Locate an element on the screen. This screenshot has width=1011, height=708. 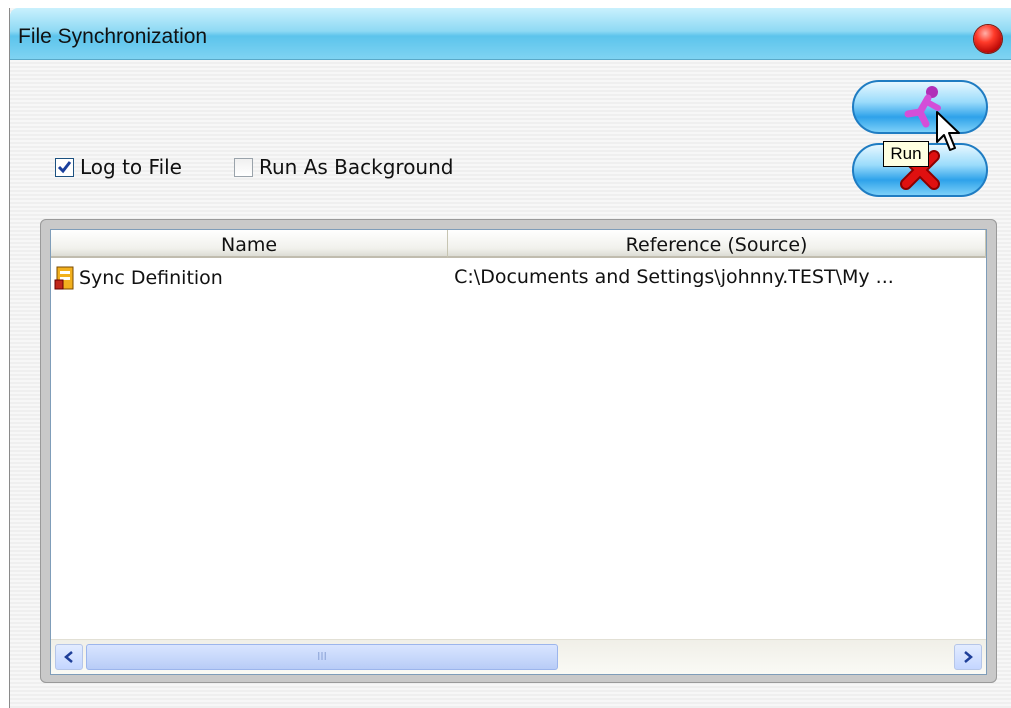
list-header: Name Reference (Source) is located at coordinates (518, 245).